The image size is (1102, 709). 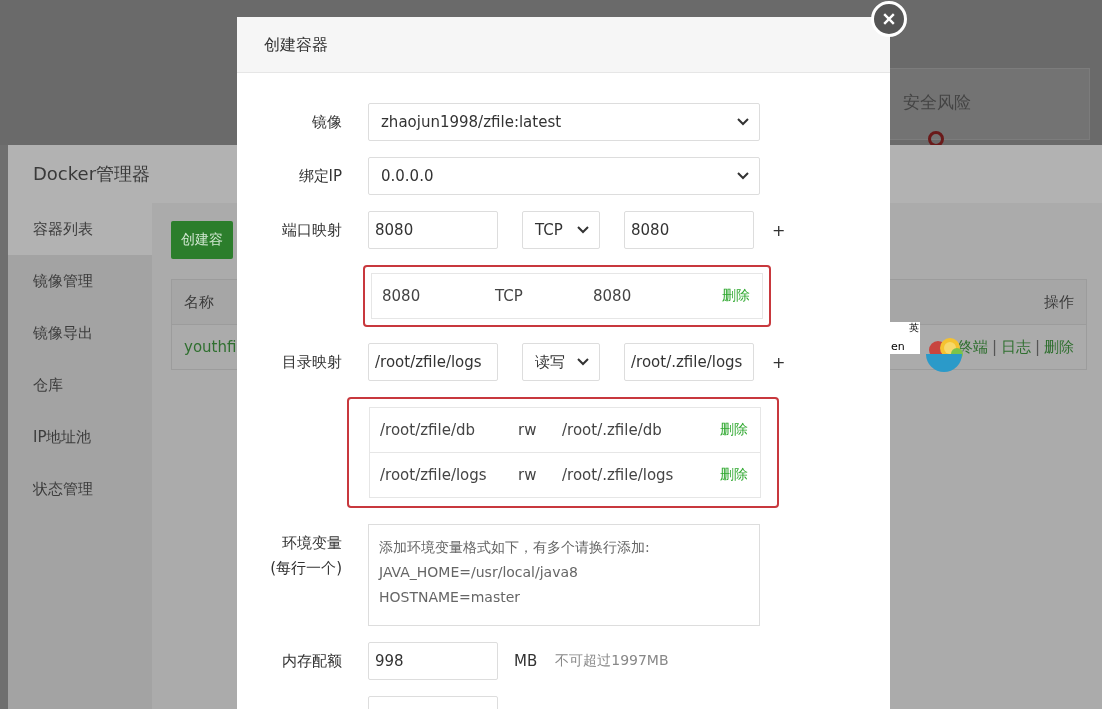 What do you see at coordinates (312, 661) in the screenshot?
I see `field-label: 内存配额` at bounding box center [312, 661].